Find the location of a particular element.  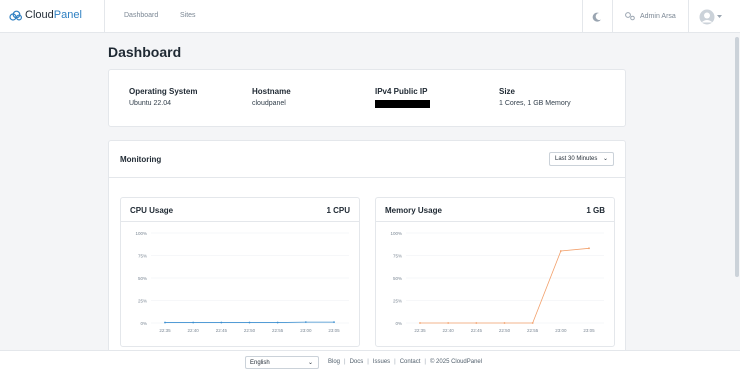

scrollbar-thumb is located at coordinates (737, 157).